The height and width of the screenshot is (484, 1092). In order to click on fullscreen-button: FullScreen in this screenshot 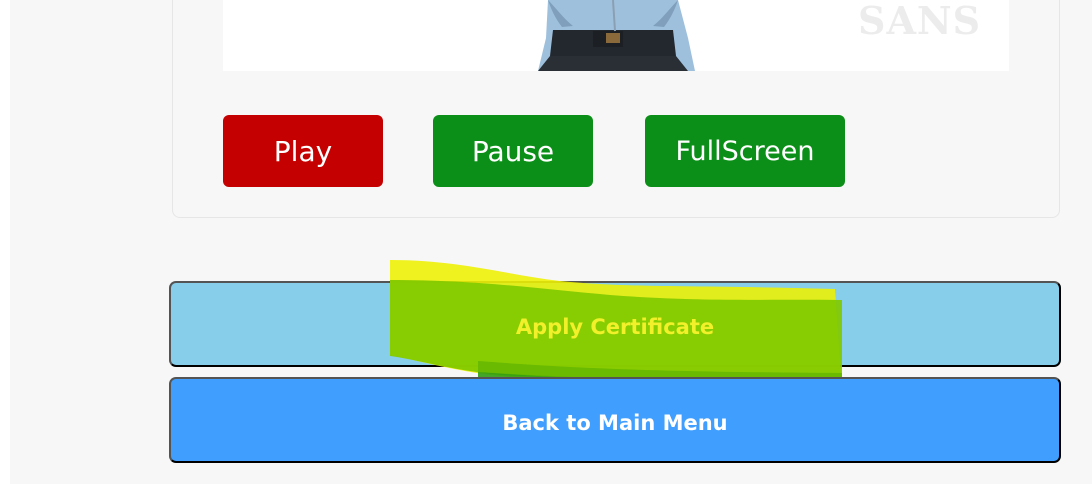, I will do `click(745, 151)`.